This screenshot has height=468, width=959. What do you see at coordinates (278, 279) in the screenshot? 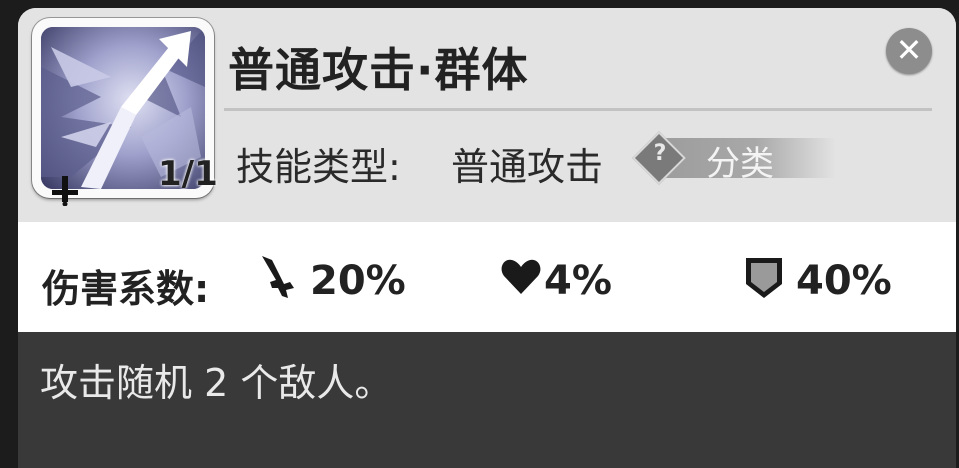
I see `sword-icon` at bounding box center [278, 279].